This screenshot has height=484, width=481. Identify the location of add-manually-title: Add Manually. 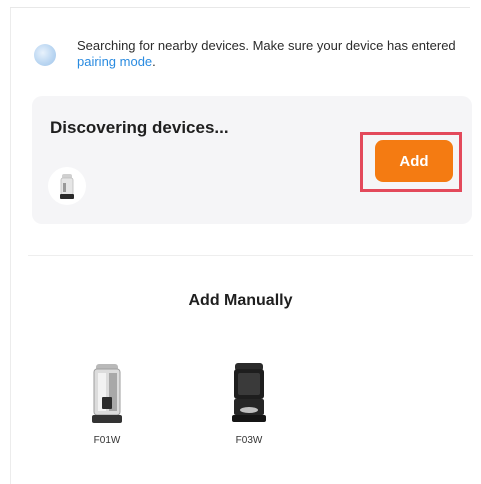
(240, 300).